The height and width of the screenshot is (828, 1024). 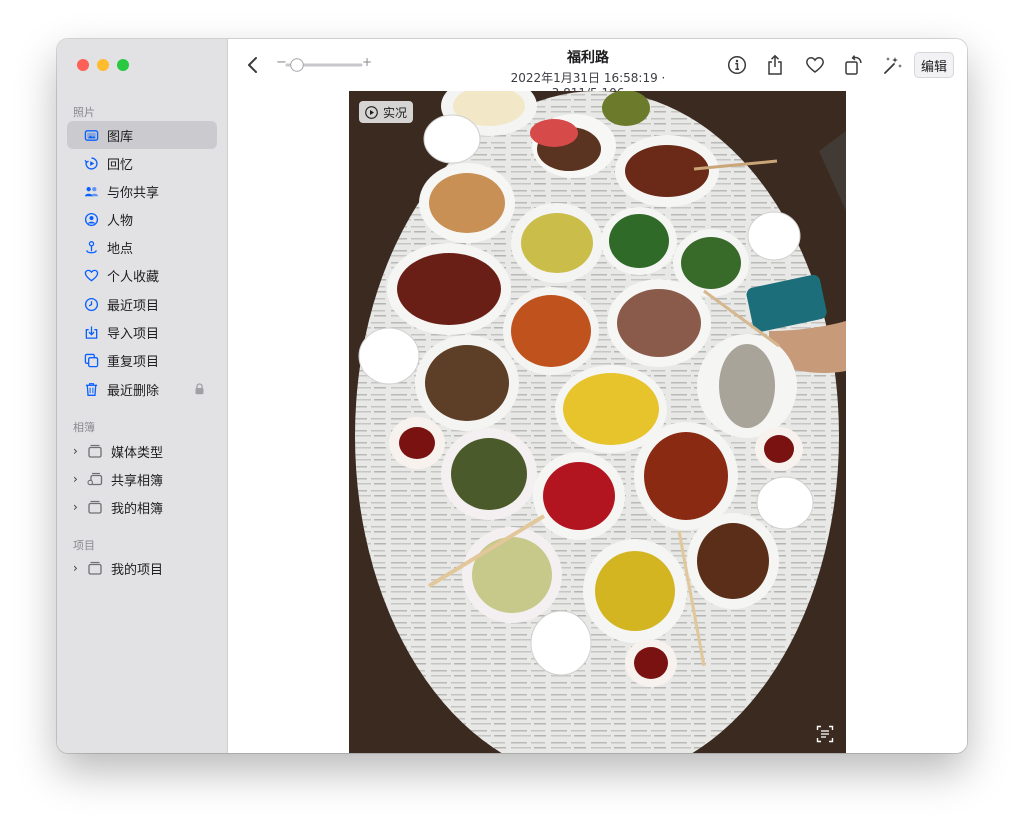 What do you see at coordinates (133, 193) in the screenshot?
I see `sidebar-item-label: 与你共享` at bounding box center [133, 193].